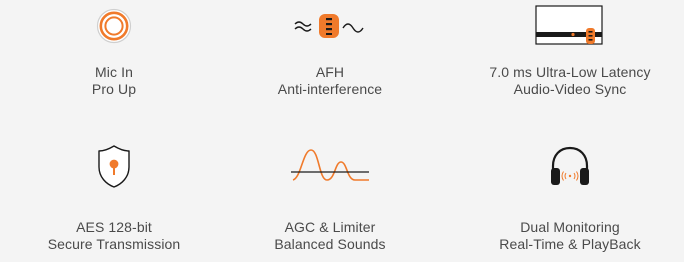 The height and width of the screenshot is (262, 684). I want to click on feature-subtitle: Pro Up, so click(114, 89).